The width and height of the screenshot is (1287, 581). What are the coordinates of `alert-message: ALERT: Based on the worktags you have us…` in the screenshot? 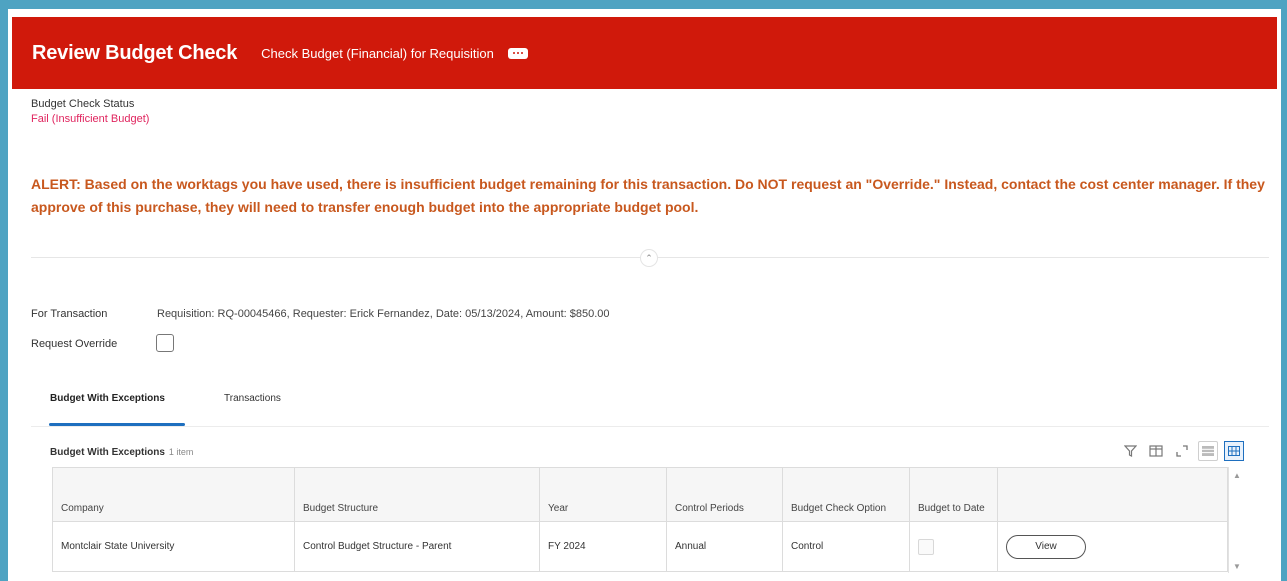 It's located at (648, 195).